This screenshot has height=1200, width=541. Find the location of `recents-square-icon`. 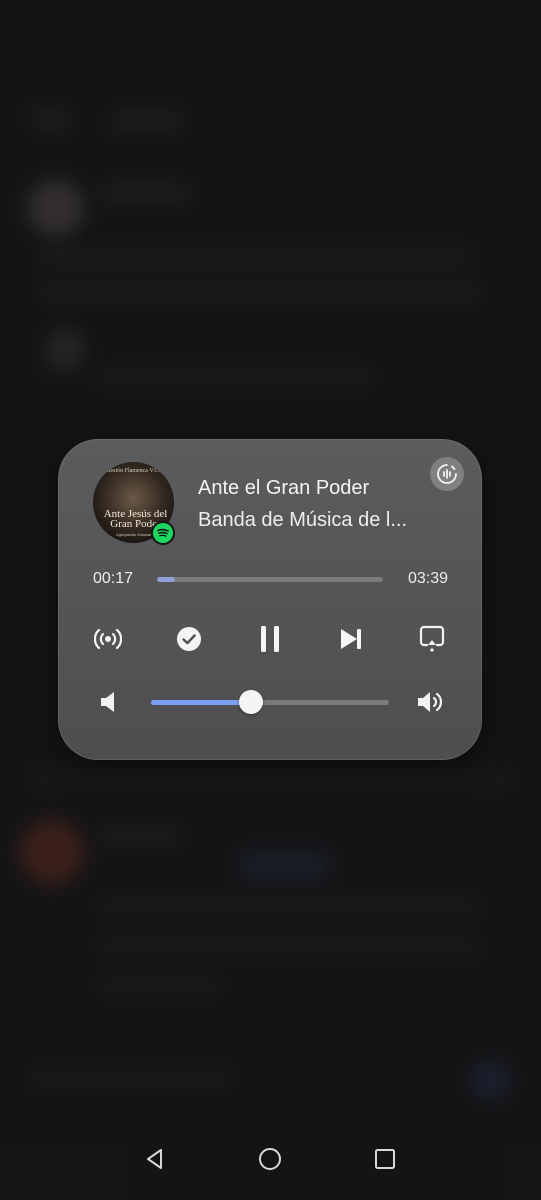

recents-square-icon is located at coordinates (385, 1159).